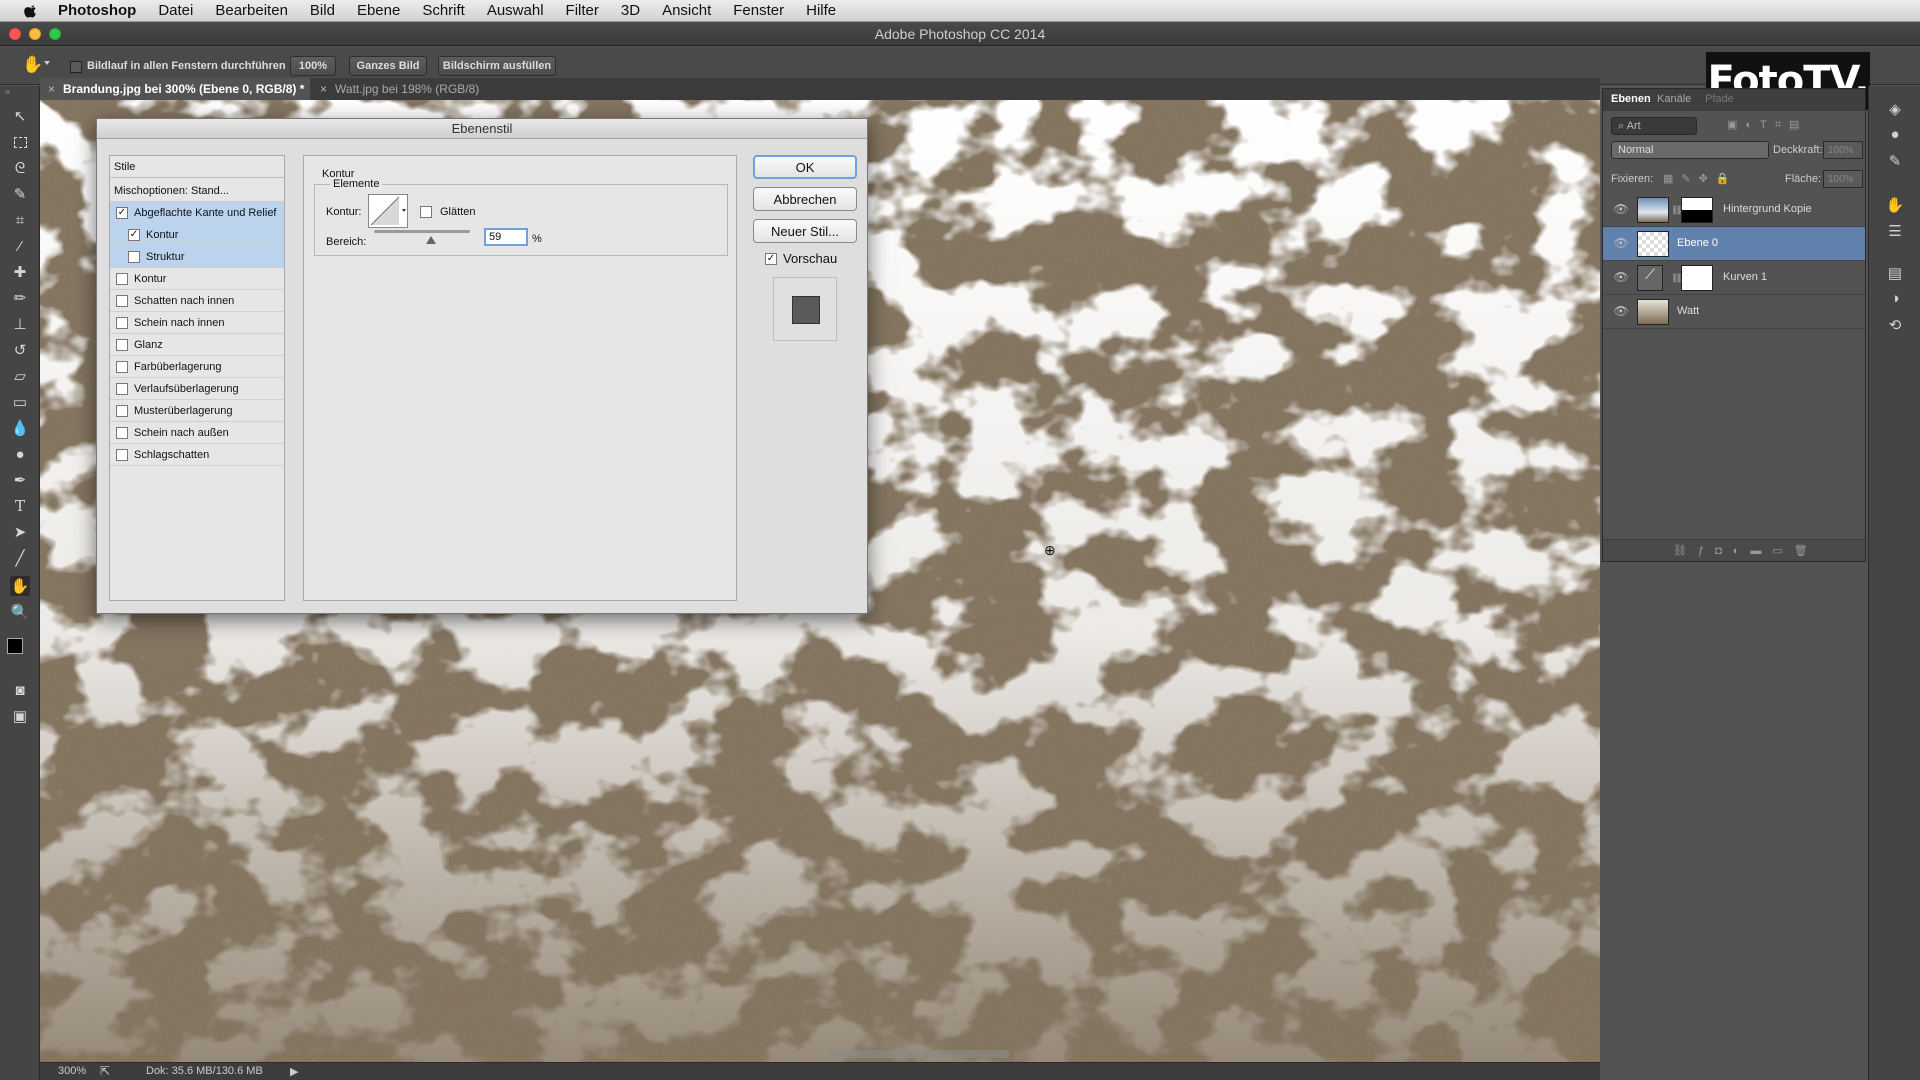 The width and height of the screenshot is (1920, 1080). Describe the element at coordinates (47, 63) in the screenshot. I see `tool-preset-dropdown-icon` at that location.